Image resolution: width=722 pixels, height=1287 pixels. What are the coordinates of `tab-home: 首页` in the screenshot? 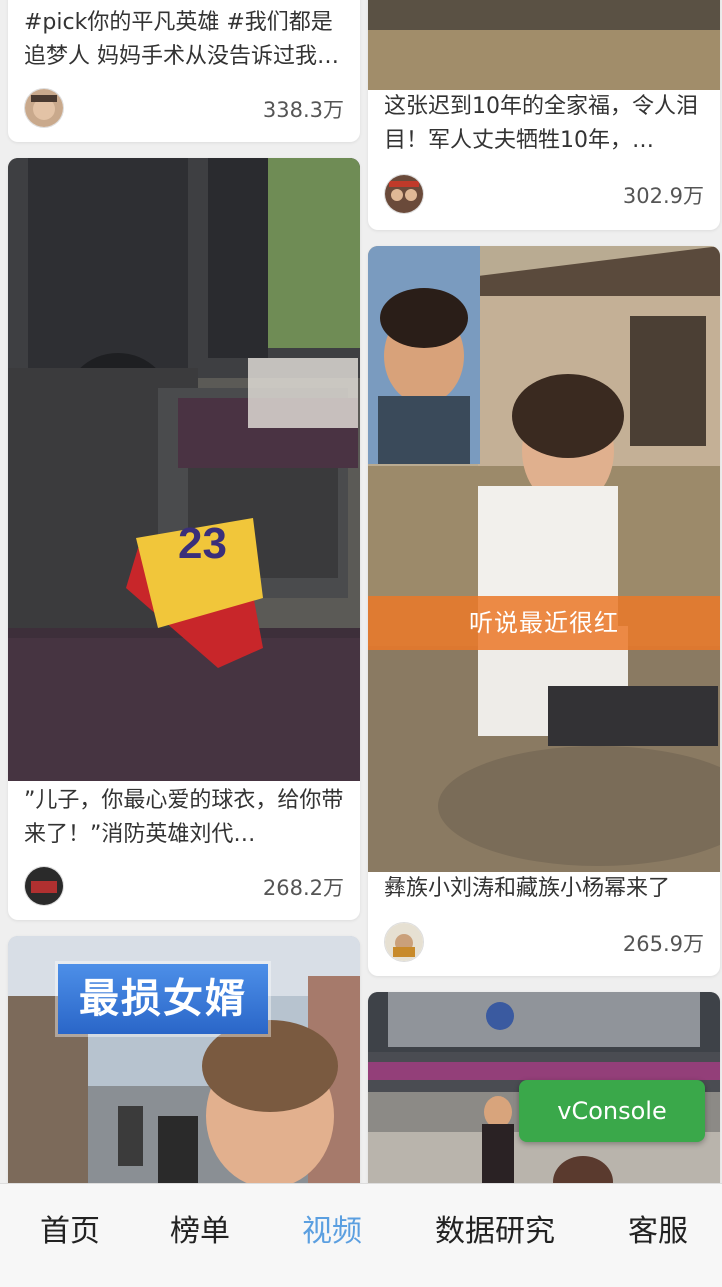 It's located at (70, 1232).